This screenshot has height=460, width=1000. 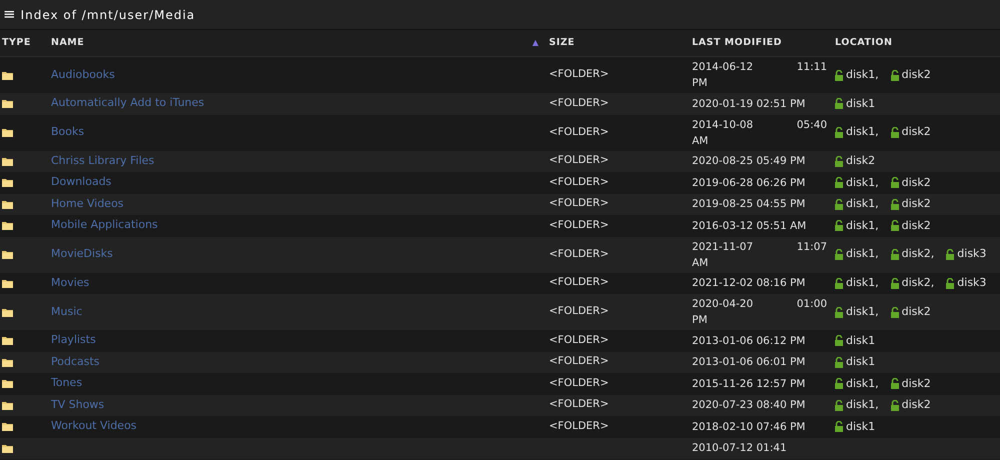 What do you see at coordinates (620, 43) in the screenshot?
I see `column-header: SIZE` at bounding box center [620, 43].